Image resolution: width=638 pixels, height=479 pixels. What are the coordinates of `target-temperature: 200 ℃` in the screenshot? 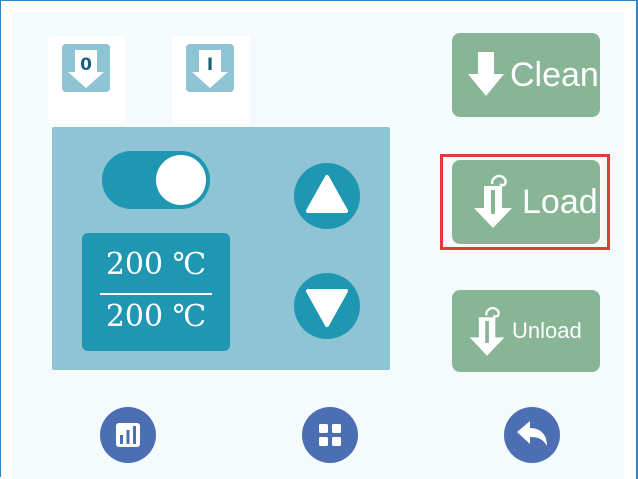 It's located at (156, 316).